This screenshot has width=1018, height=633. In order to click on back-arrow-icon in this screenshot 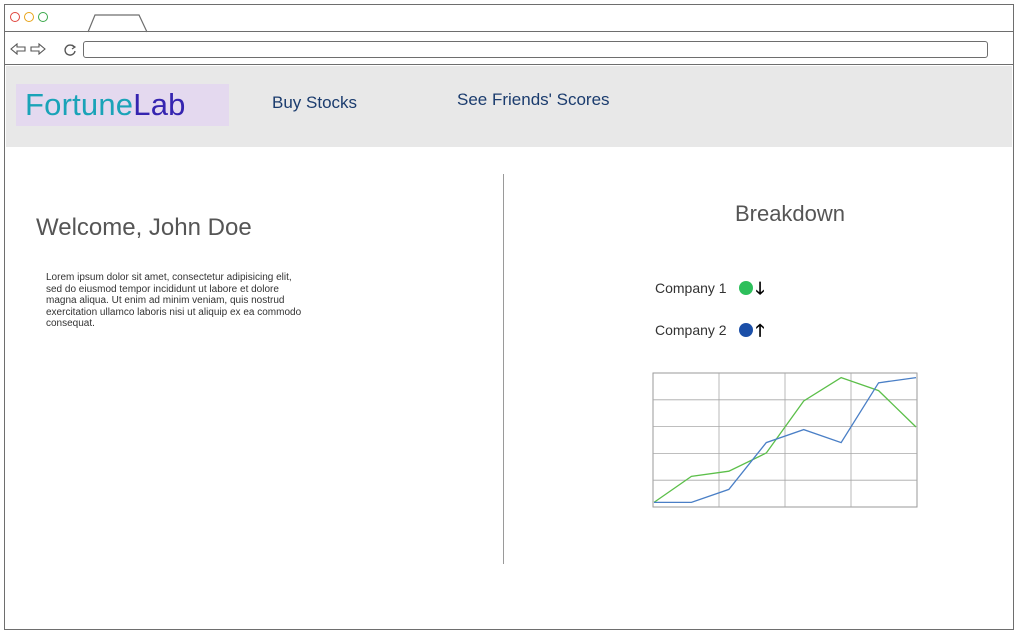, I will do `click(18, 49)`.